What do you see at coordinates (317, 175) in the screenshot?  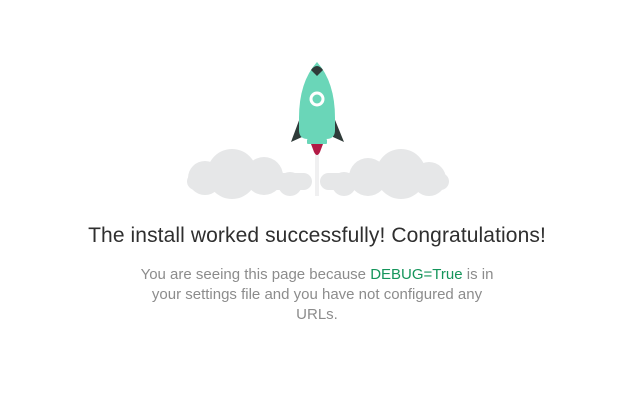 I see `rocket-trail` at bounding box center [317, 175].